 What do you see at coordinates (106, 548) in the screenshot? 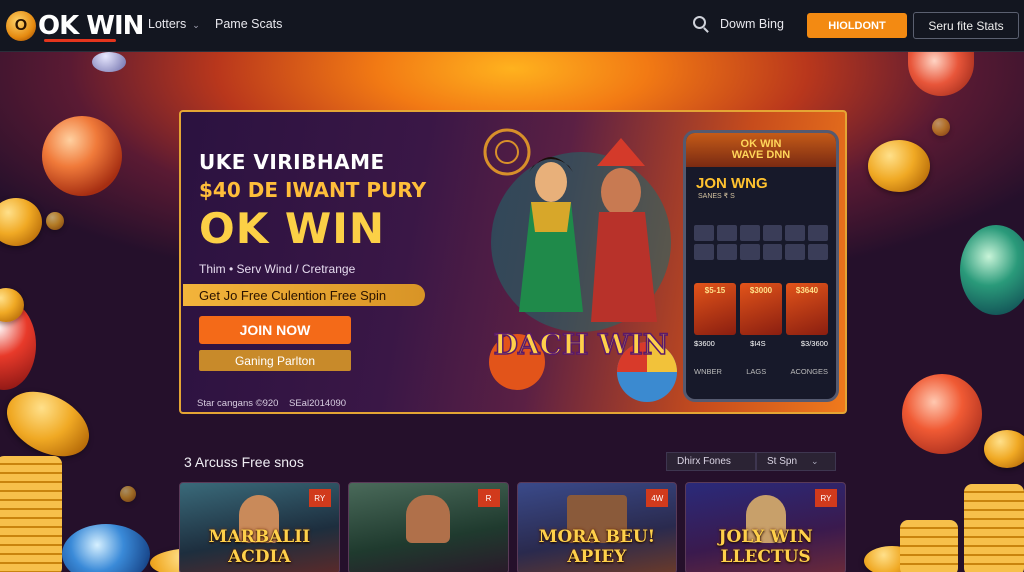
I see `decor-ball-bottom-left` at bounding box center [106, 548].